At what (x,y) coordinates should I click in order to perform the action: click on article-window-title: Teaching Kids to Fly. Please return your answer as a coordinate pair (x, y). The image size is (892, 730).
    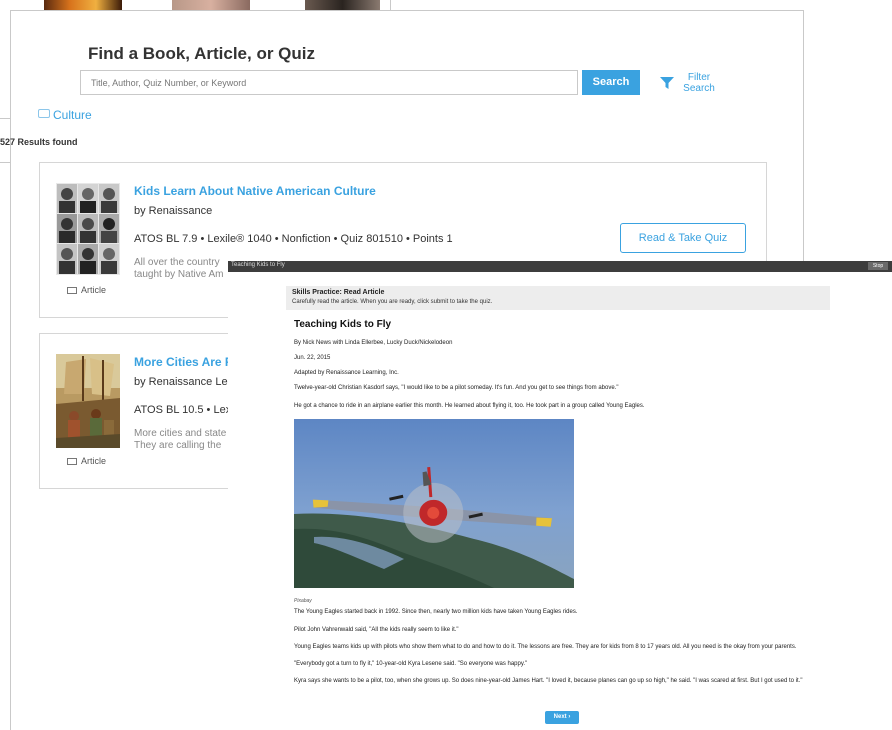
    Looking at the image, I should click on (258, 265).